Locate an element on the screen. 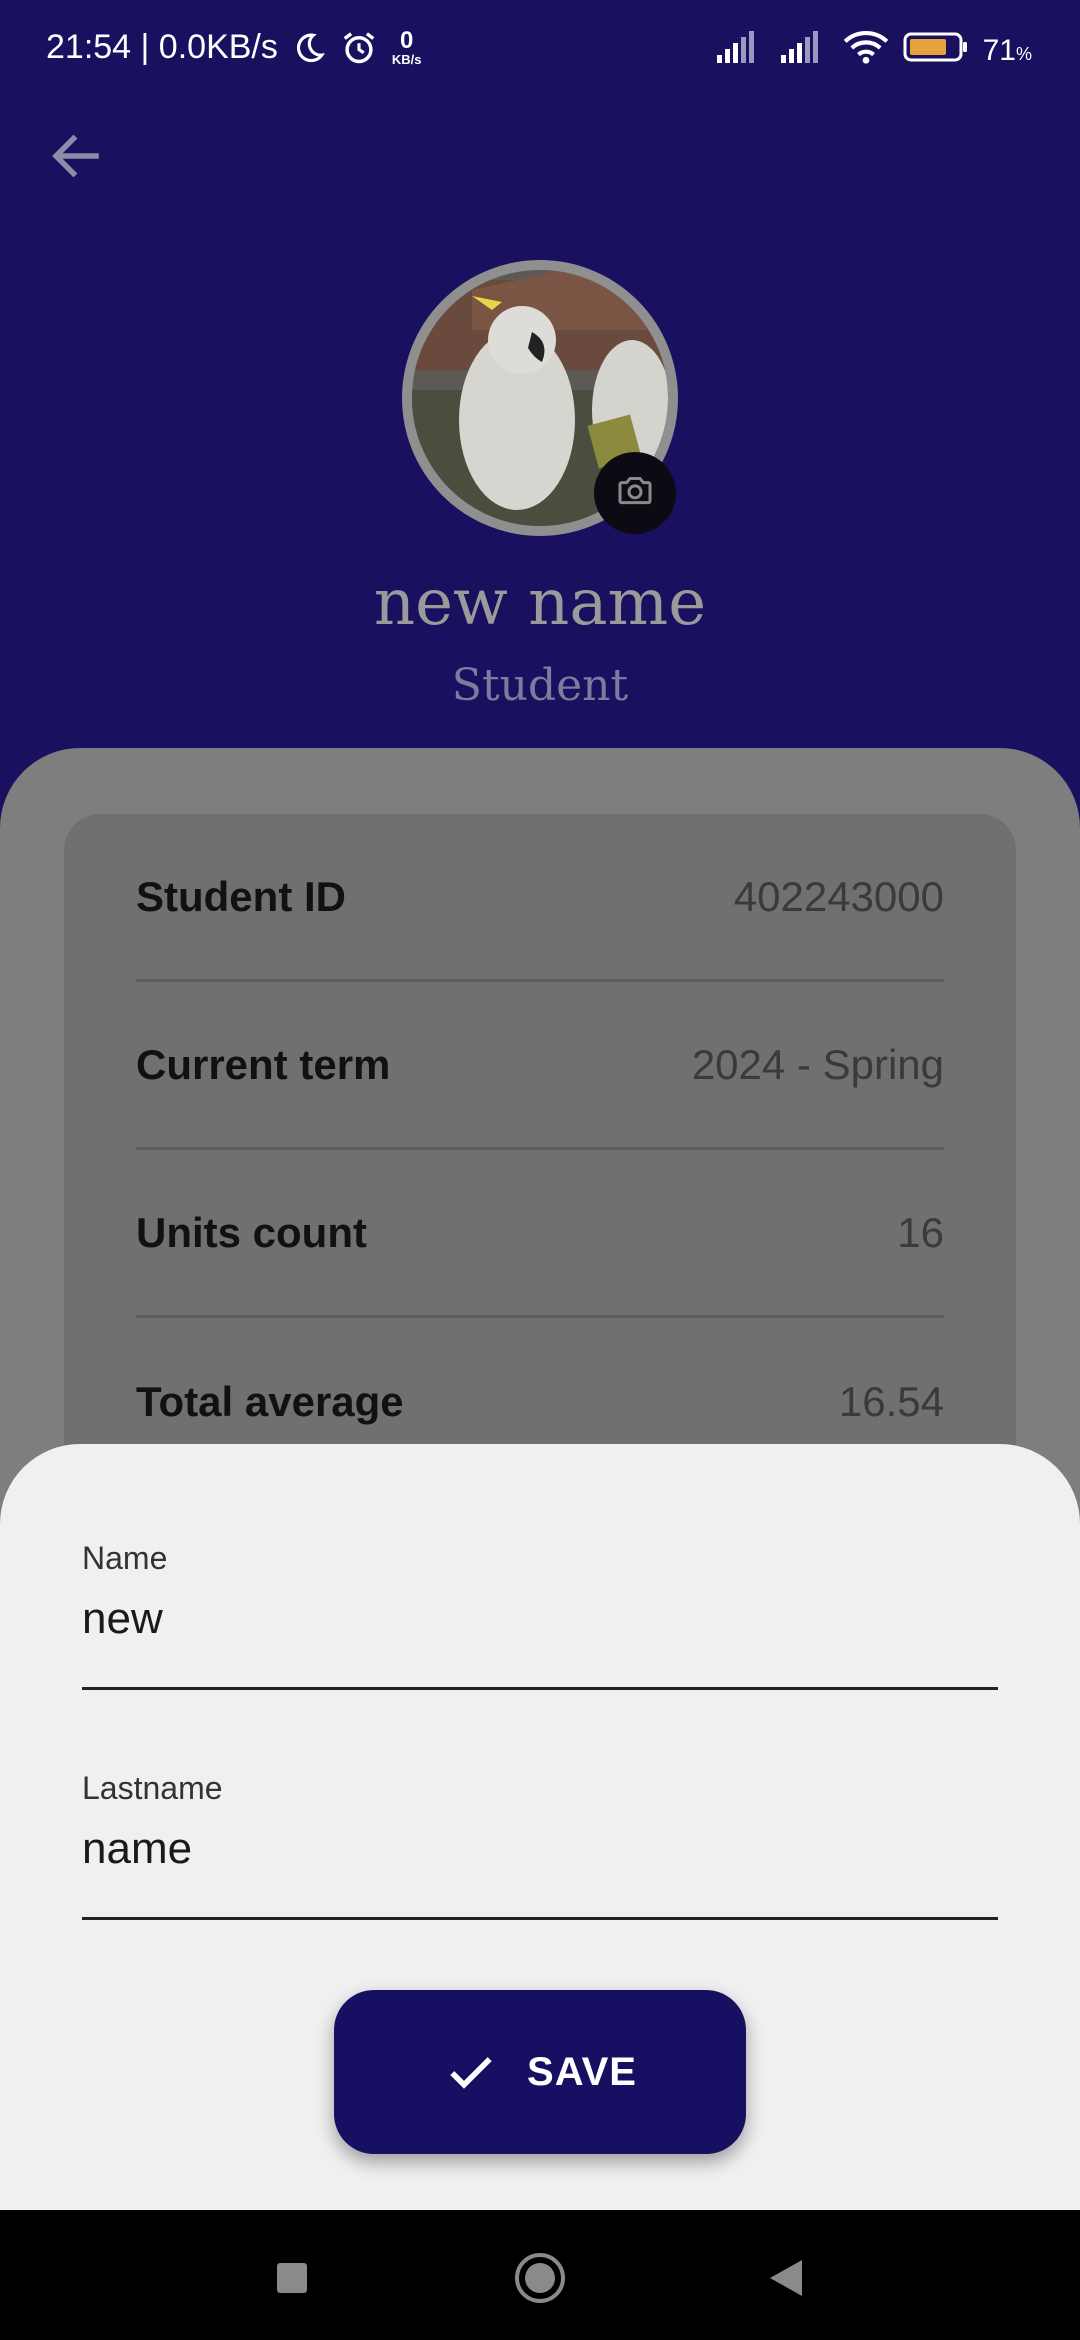 This screenshot has height=2340, width=1080. battery-percent-value: 71 is located at coordinates (999, 50).